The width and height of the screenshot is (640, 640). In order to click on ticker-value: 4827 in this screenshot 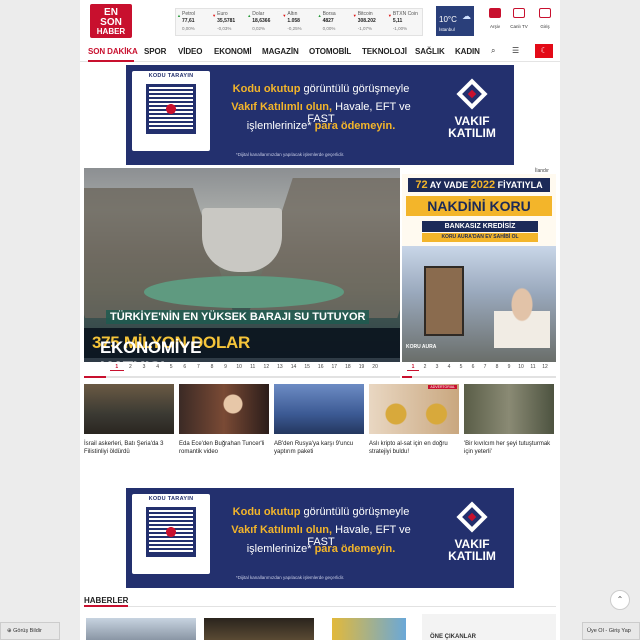, I will do `click(328, 21)`.